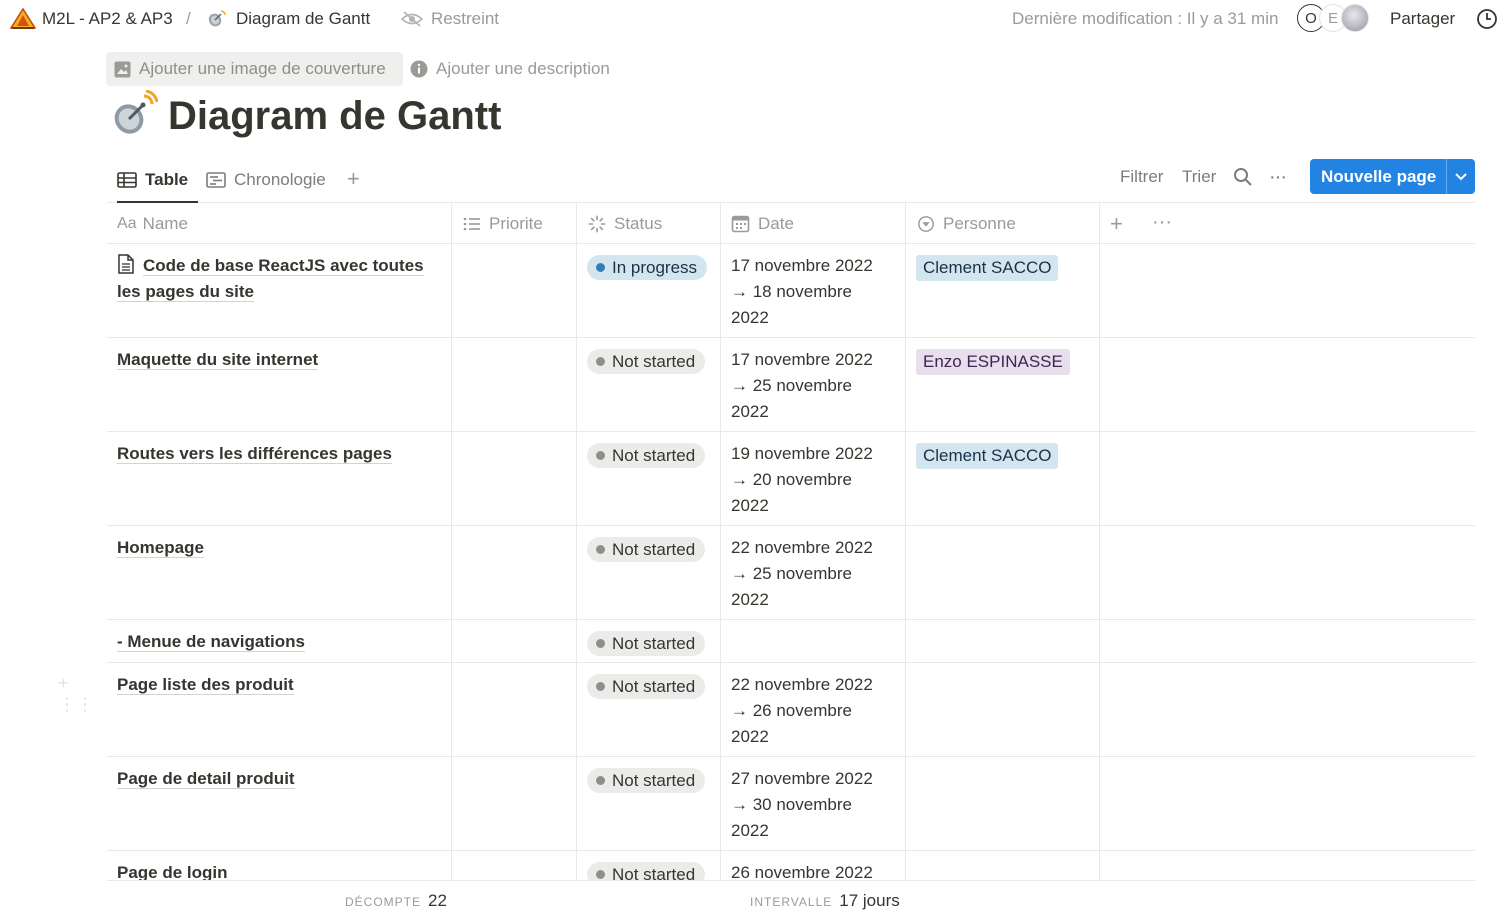  I want to click on table-row: - Menue de navigations Not started, so click(791, 641).